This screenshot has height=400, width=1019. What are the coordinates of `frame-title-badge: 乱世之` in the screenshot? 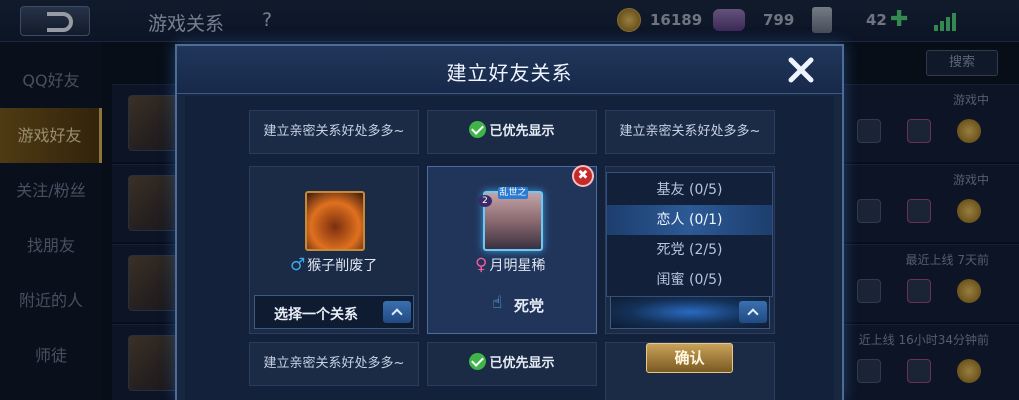 It's located at (513, 193).